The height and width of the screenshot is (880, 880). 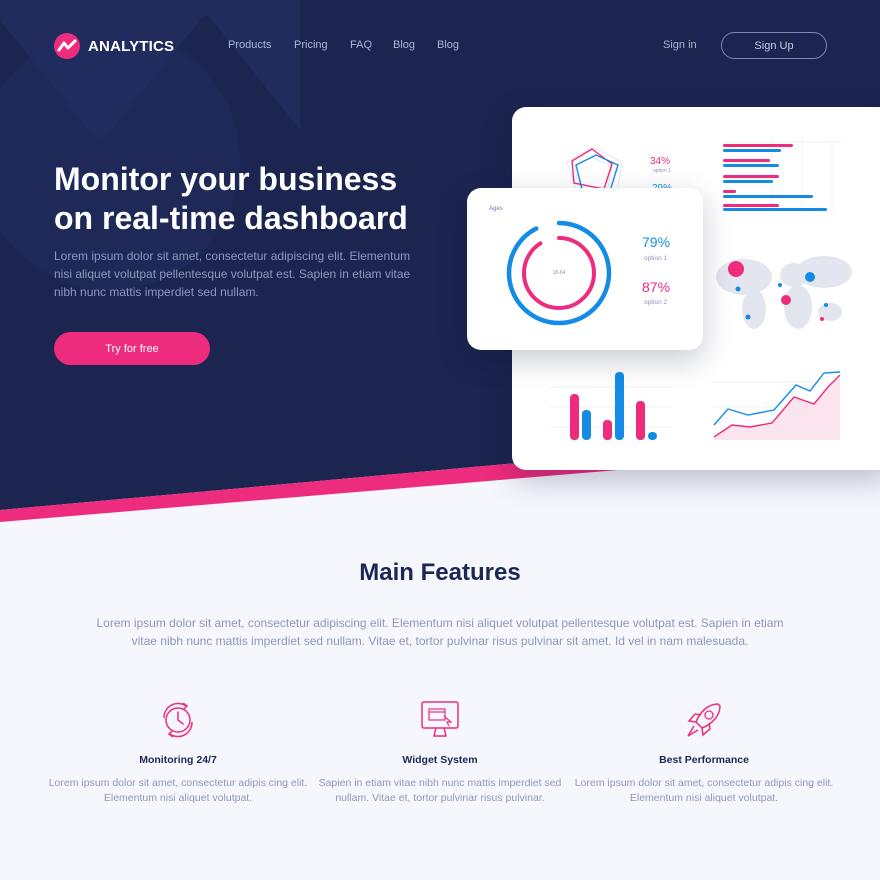 I want to click on donut-center-label: 18-64, so click(x=559, y=273).